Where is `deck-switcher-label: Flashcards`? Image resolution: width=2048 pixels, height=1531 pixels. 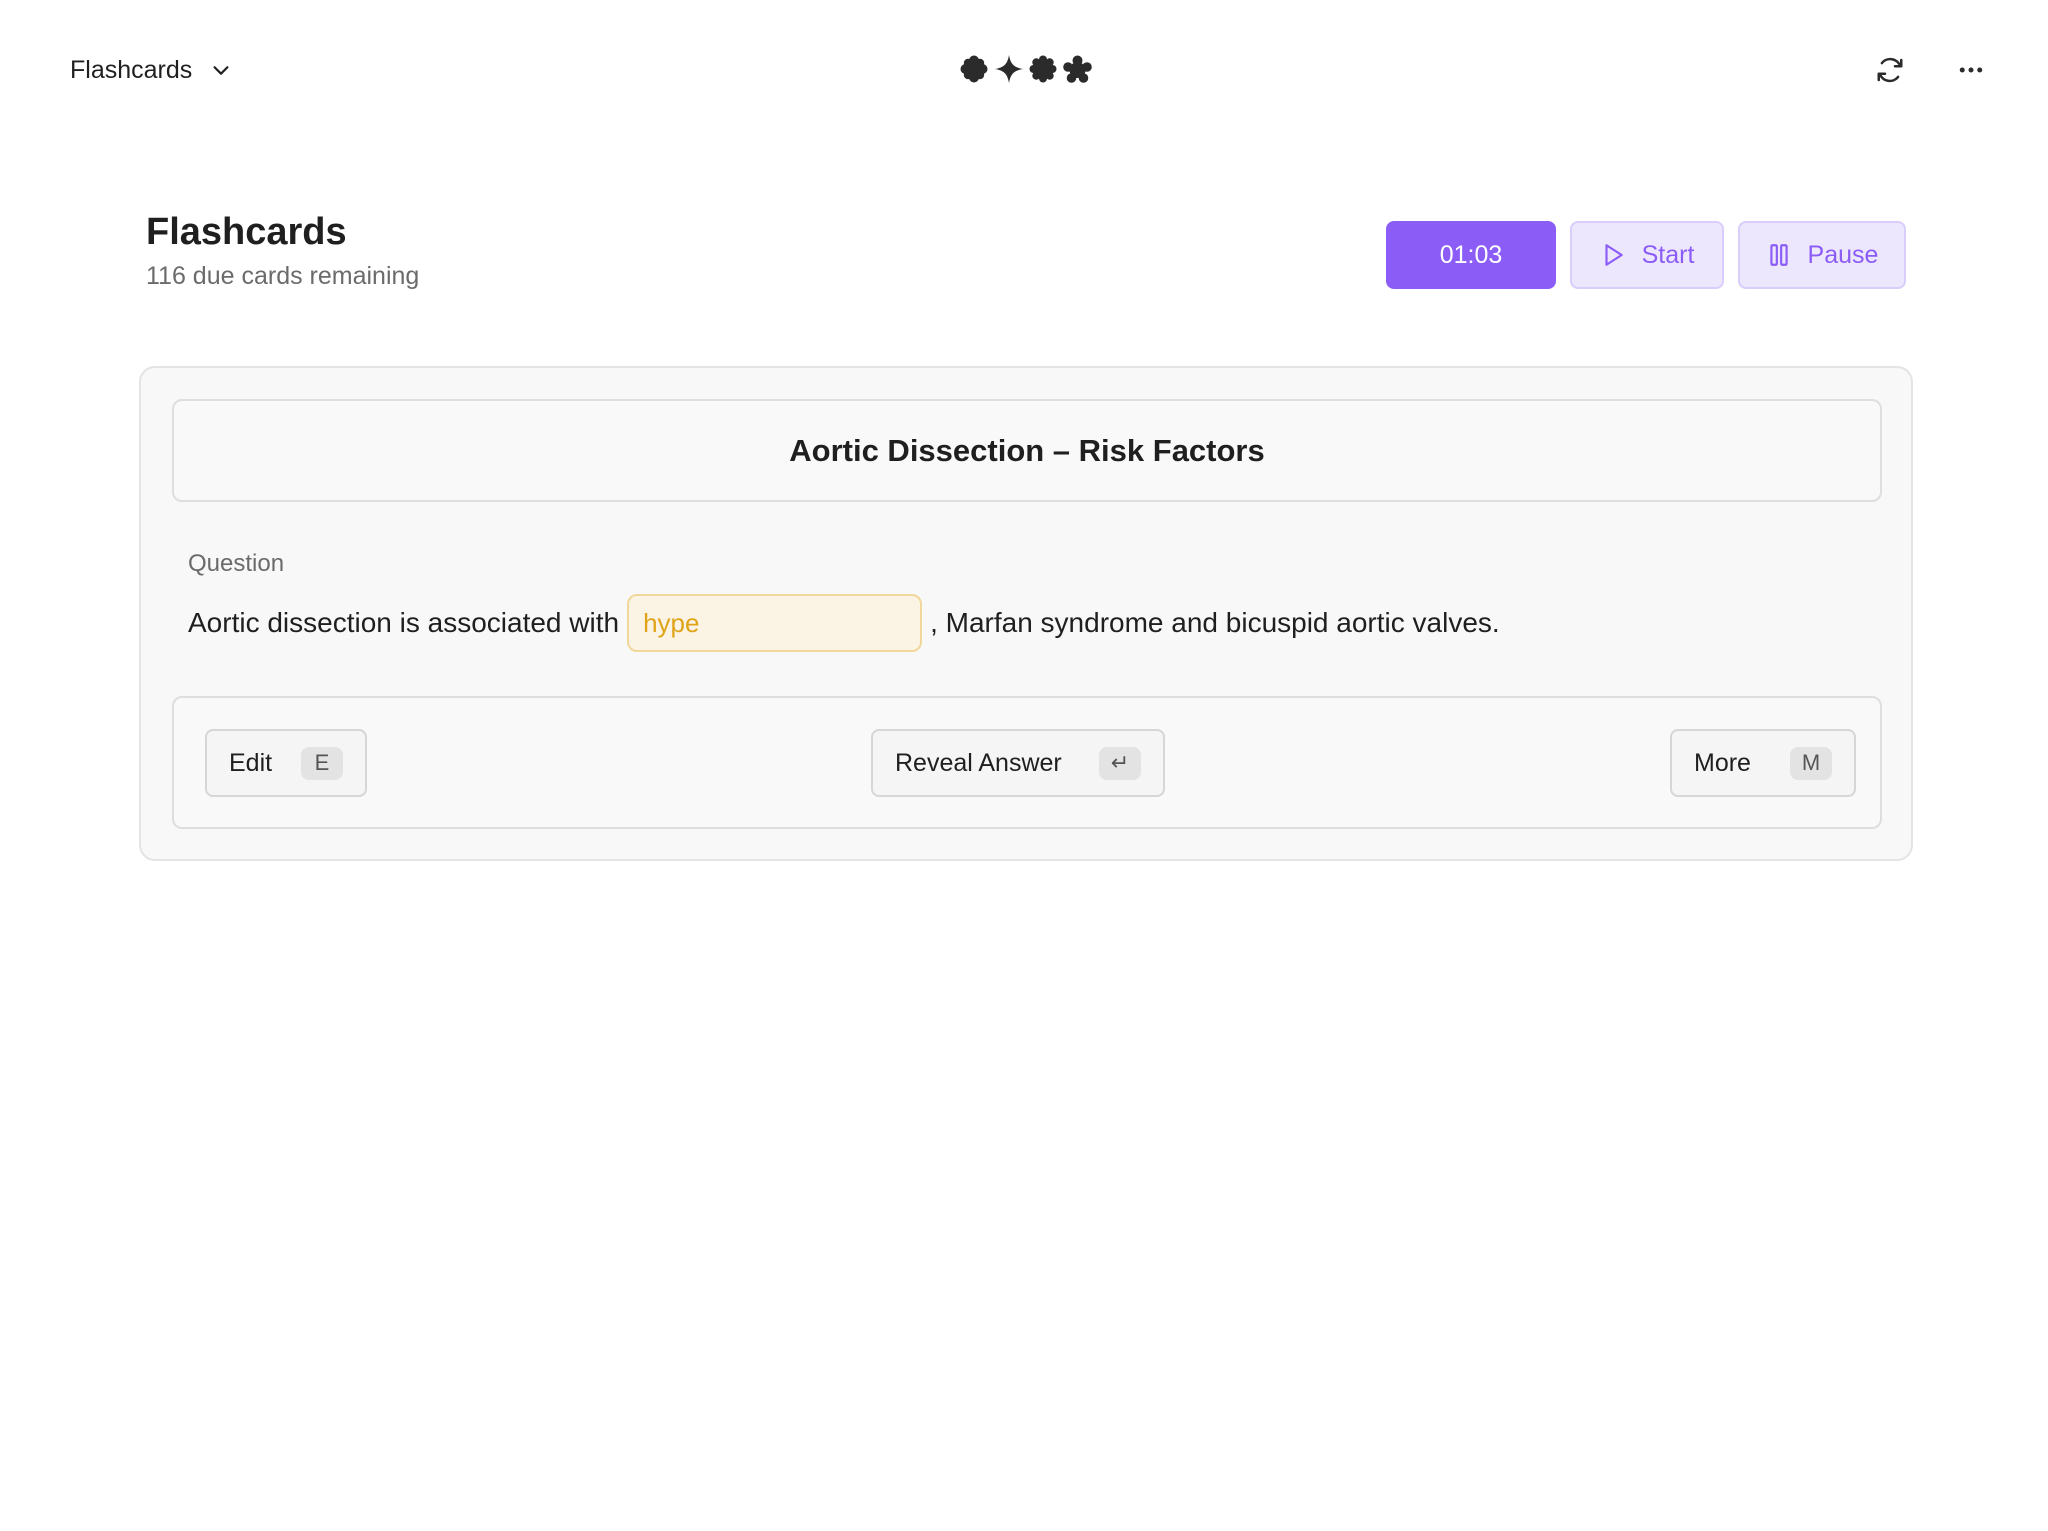
deck-switcher-label: Flashcards is located at coordinates (131, 69).